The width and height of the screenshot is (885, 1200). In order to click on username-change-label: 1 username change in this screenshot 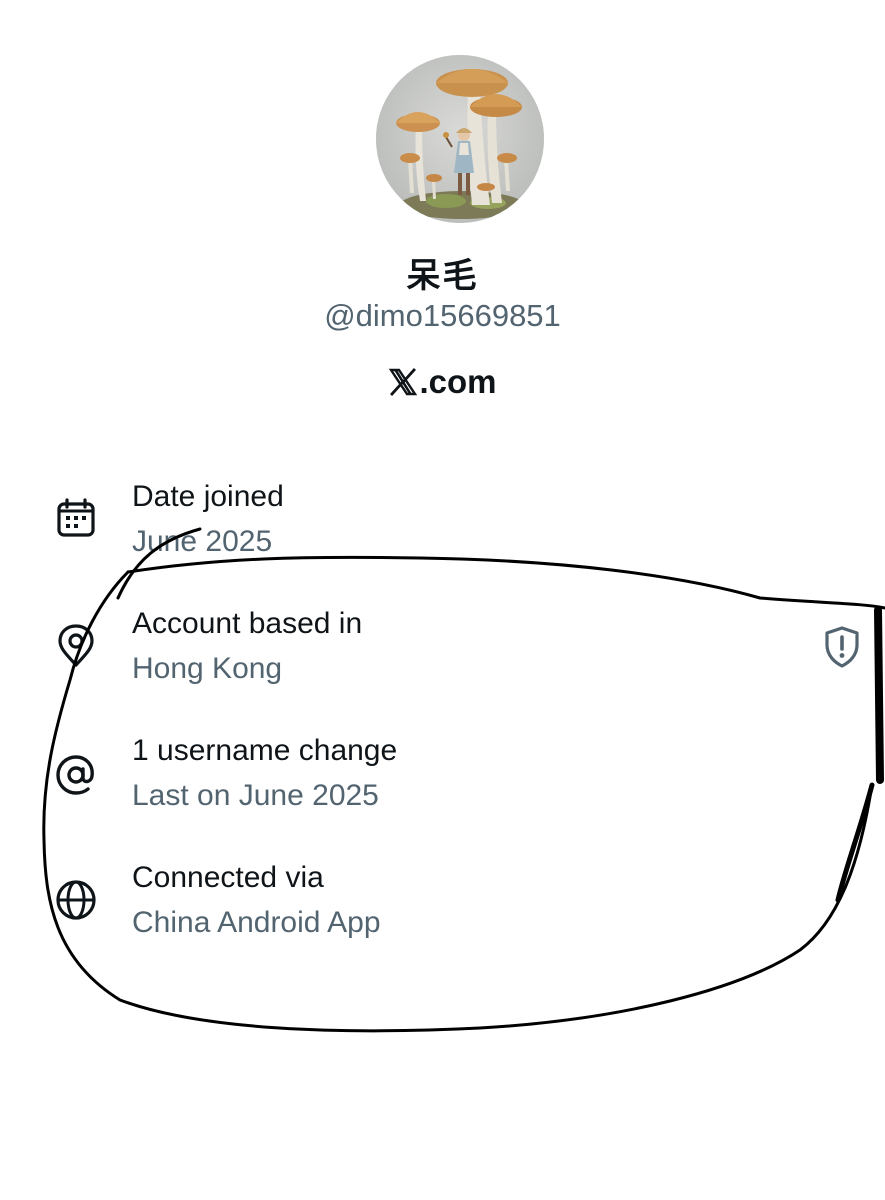, I will do `click(265, 750)`.